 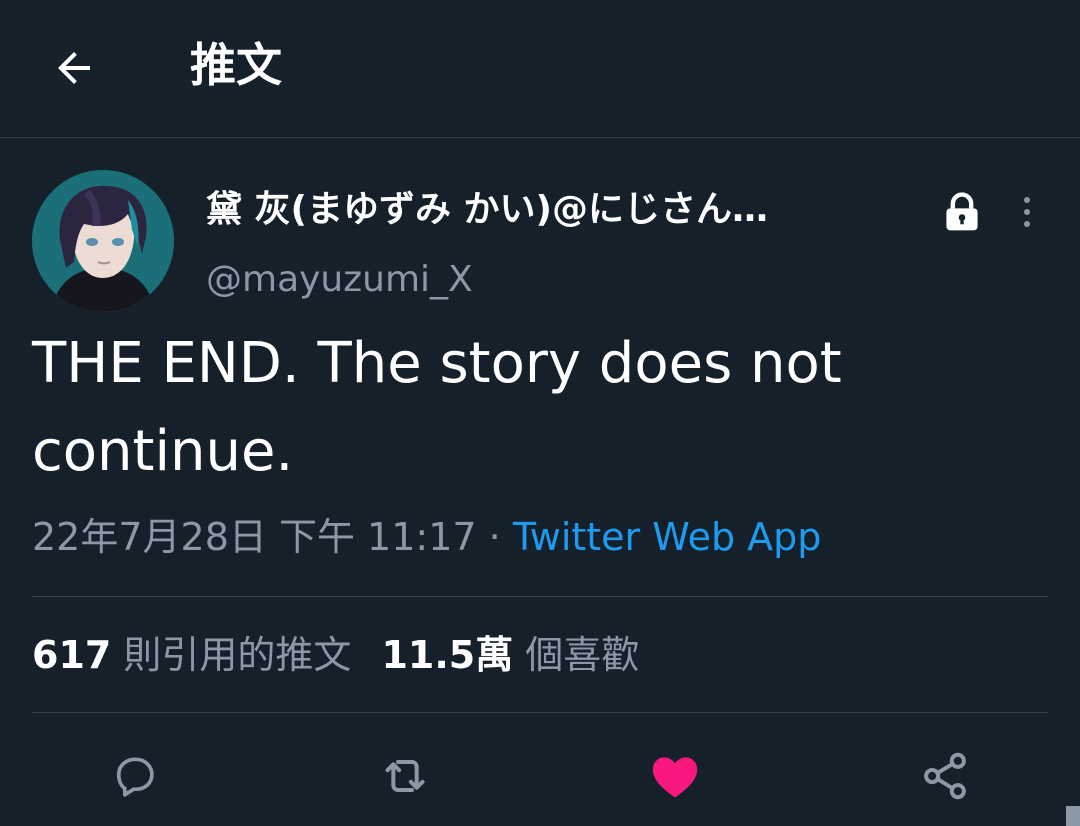 I want to click on heart-icon, so click(x=675, y=777).